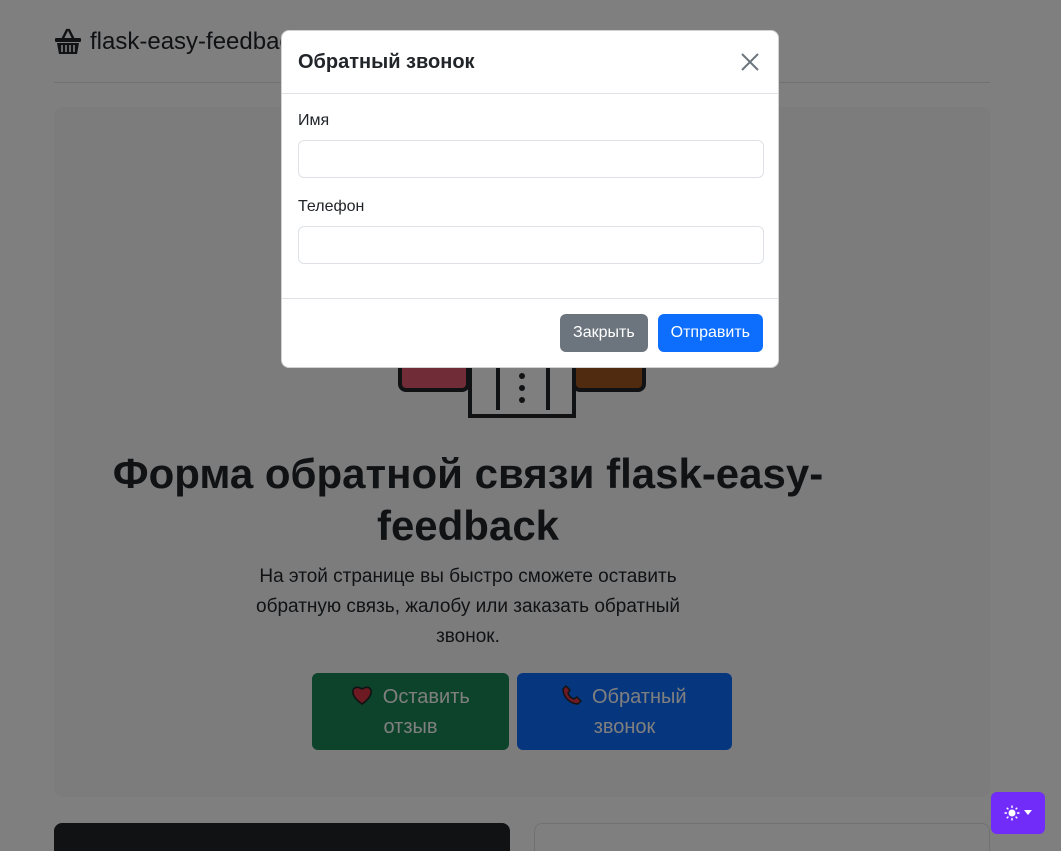 The height and width of the screenshot is (851, 1061). What do you see at coordinates (531, 159) in the screenshot?
I see `name-field` at bounding box center [531, 159].